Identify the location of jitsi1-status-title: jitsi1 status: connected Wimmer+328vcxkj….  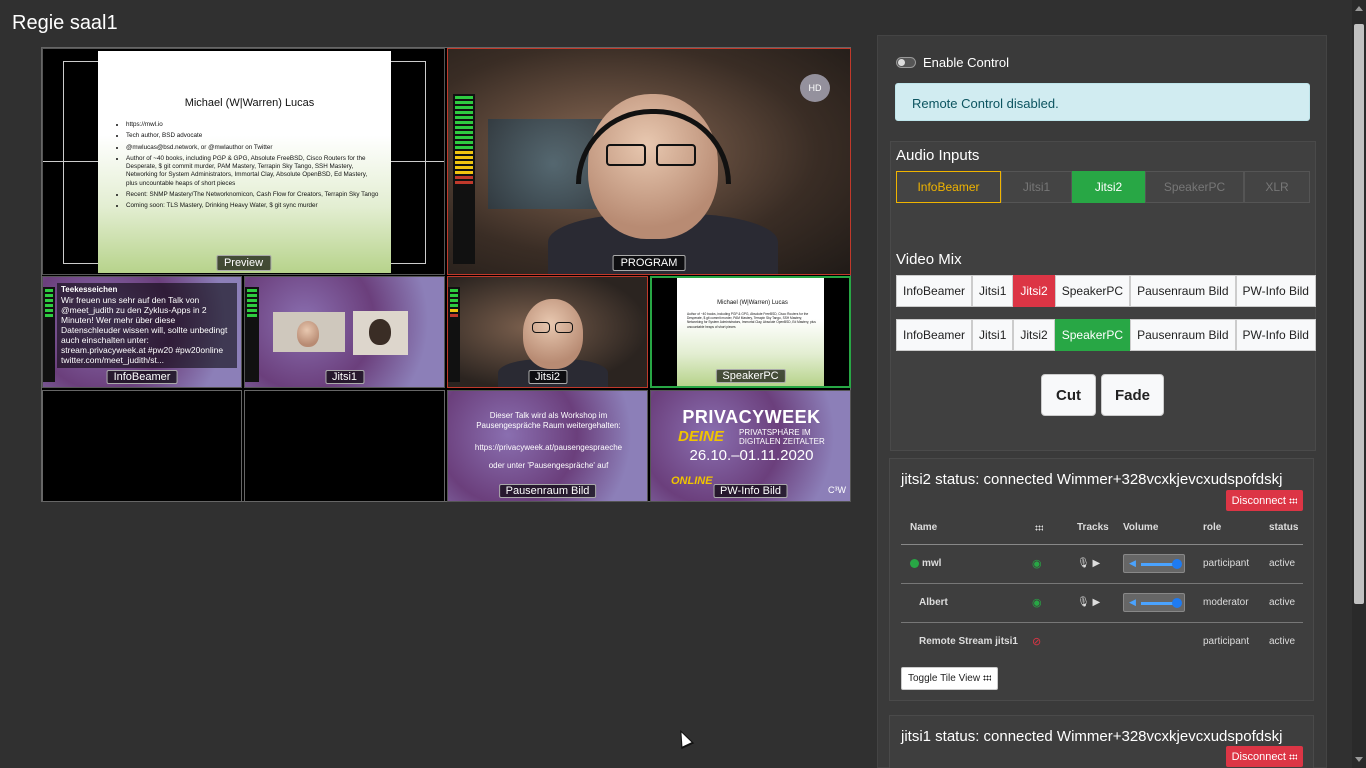
(1092, 736).